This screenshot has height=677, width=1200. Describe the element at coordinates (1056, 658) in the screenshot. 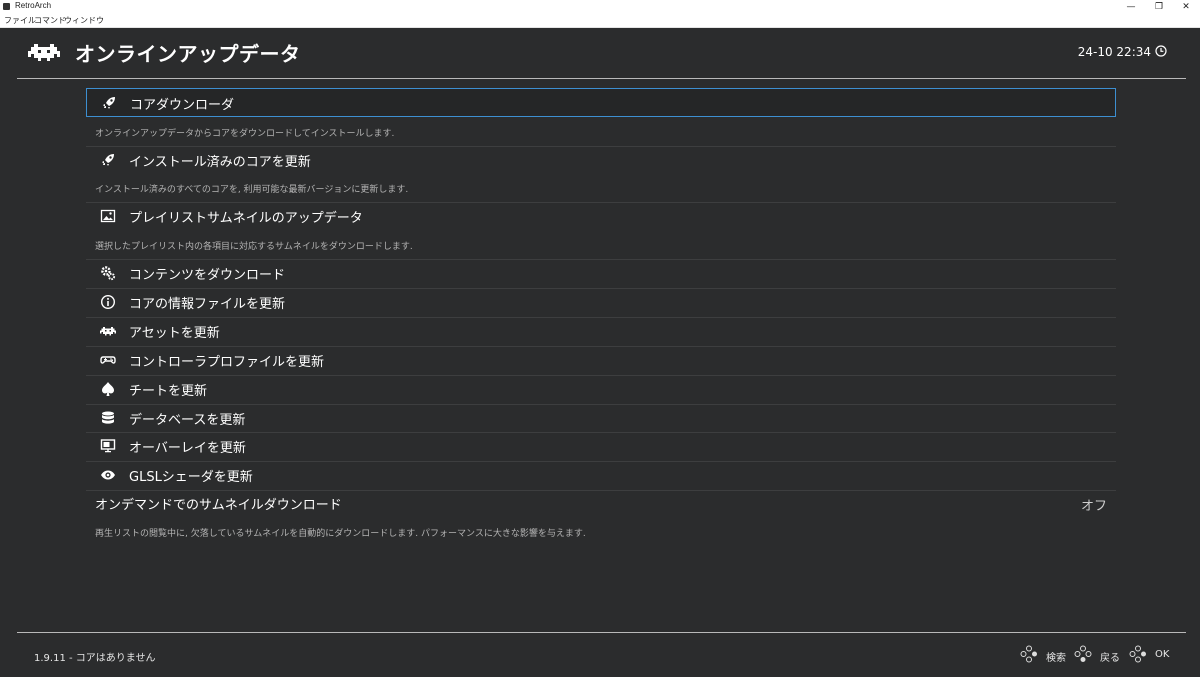

I see `footer-search-label: 検索` at that location.